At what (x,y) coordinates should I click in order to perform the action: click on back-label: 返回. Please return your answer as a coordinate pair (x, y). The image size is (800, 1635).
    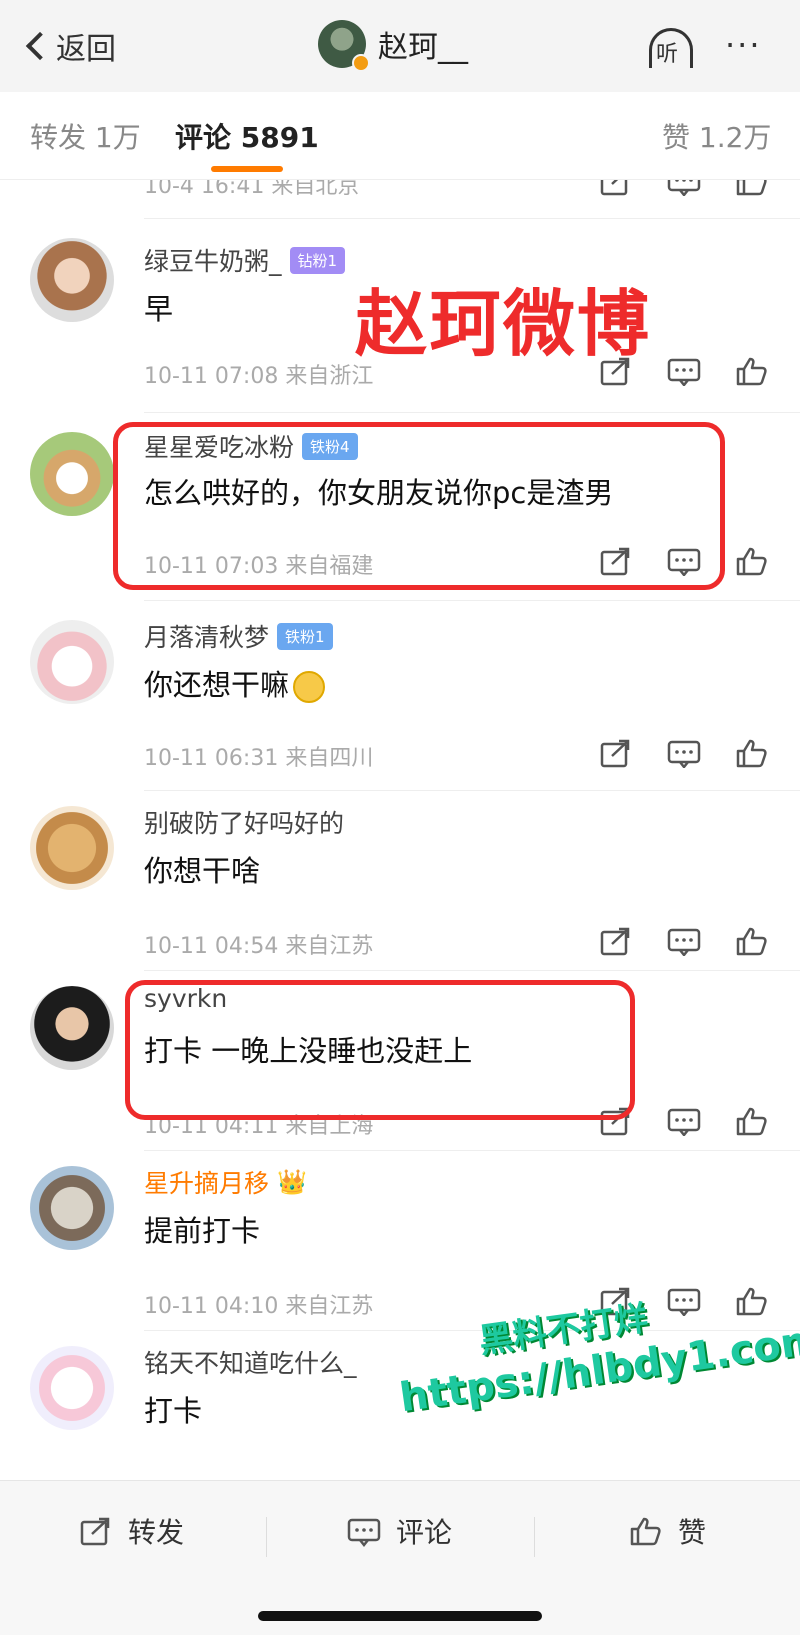
    Looking at the image, I should click on (86, 49).